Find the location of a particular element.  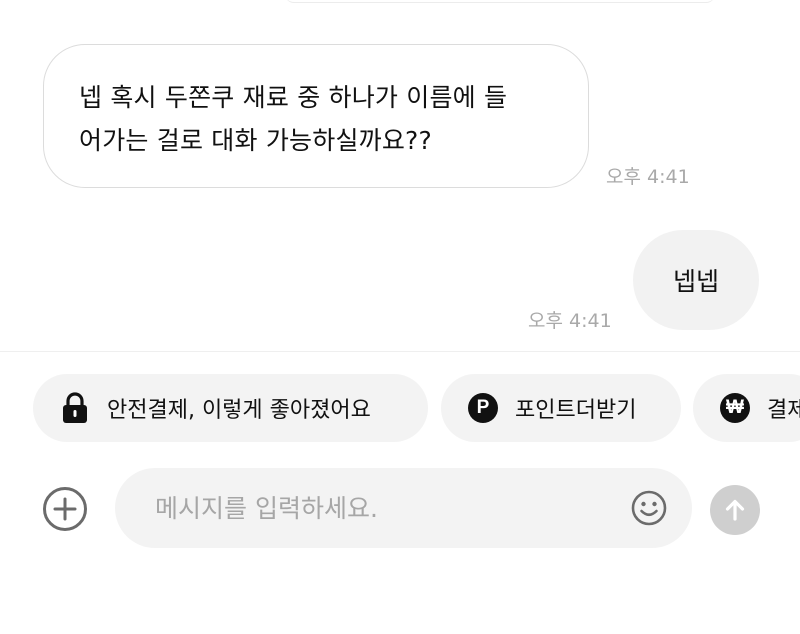

arrow-up-icon is located at coordinates (735, 510).